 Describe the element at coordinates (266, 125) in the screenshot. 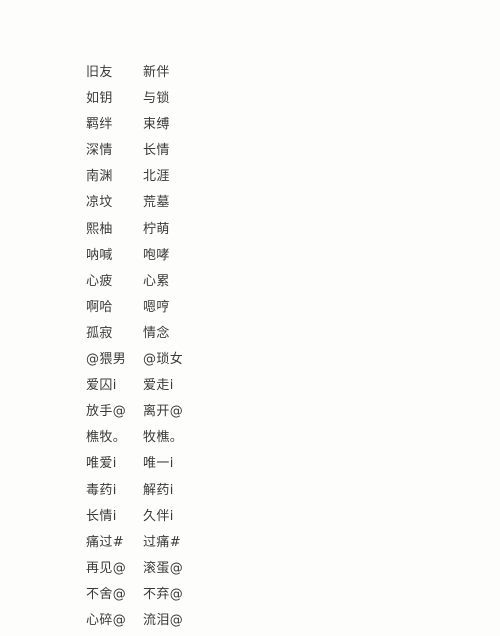

I see `list-item: 羁绊 束缚` at that location.